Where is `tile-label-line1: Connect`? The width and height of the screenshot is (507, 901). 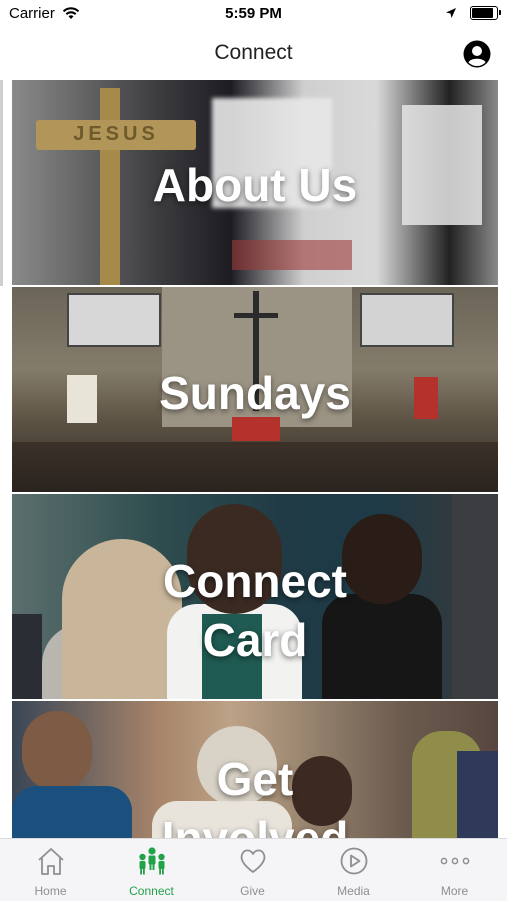
tile-label-line1: Connect is located at coordinates (255, 581).